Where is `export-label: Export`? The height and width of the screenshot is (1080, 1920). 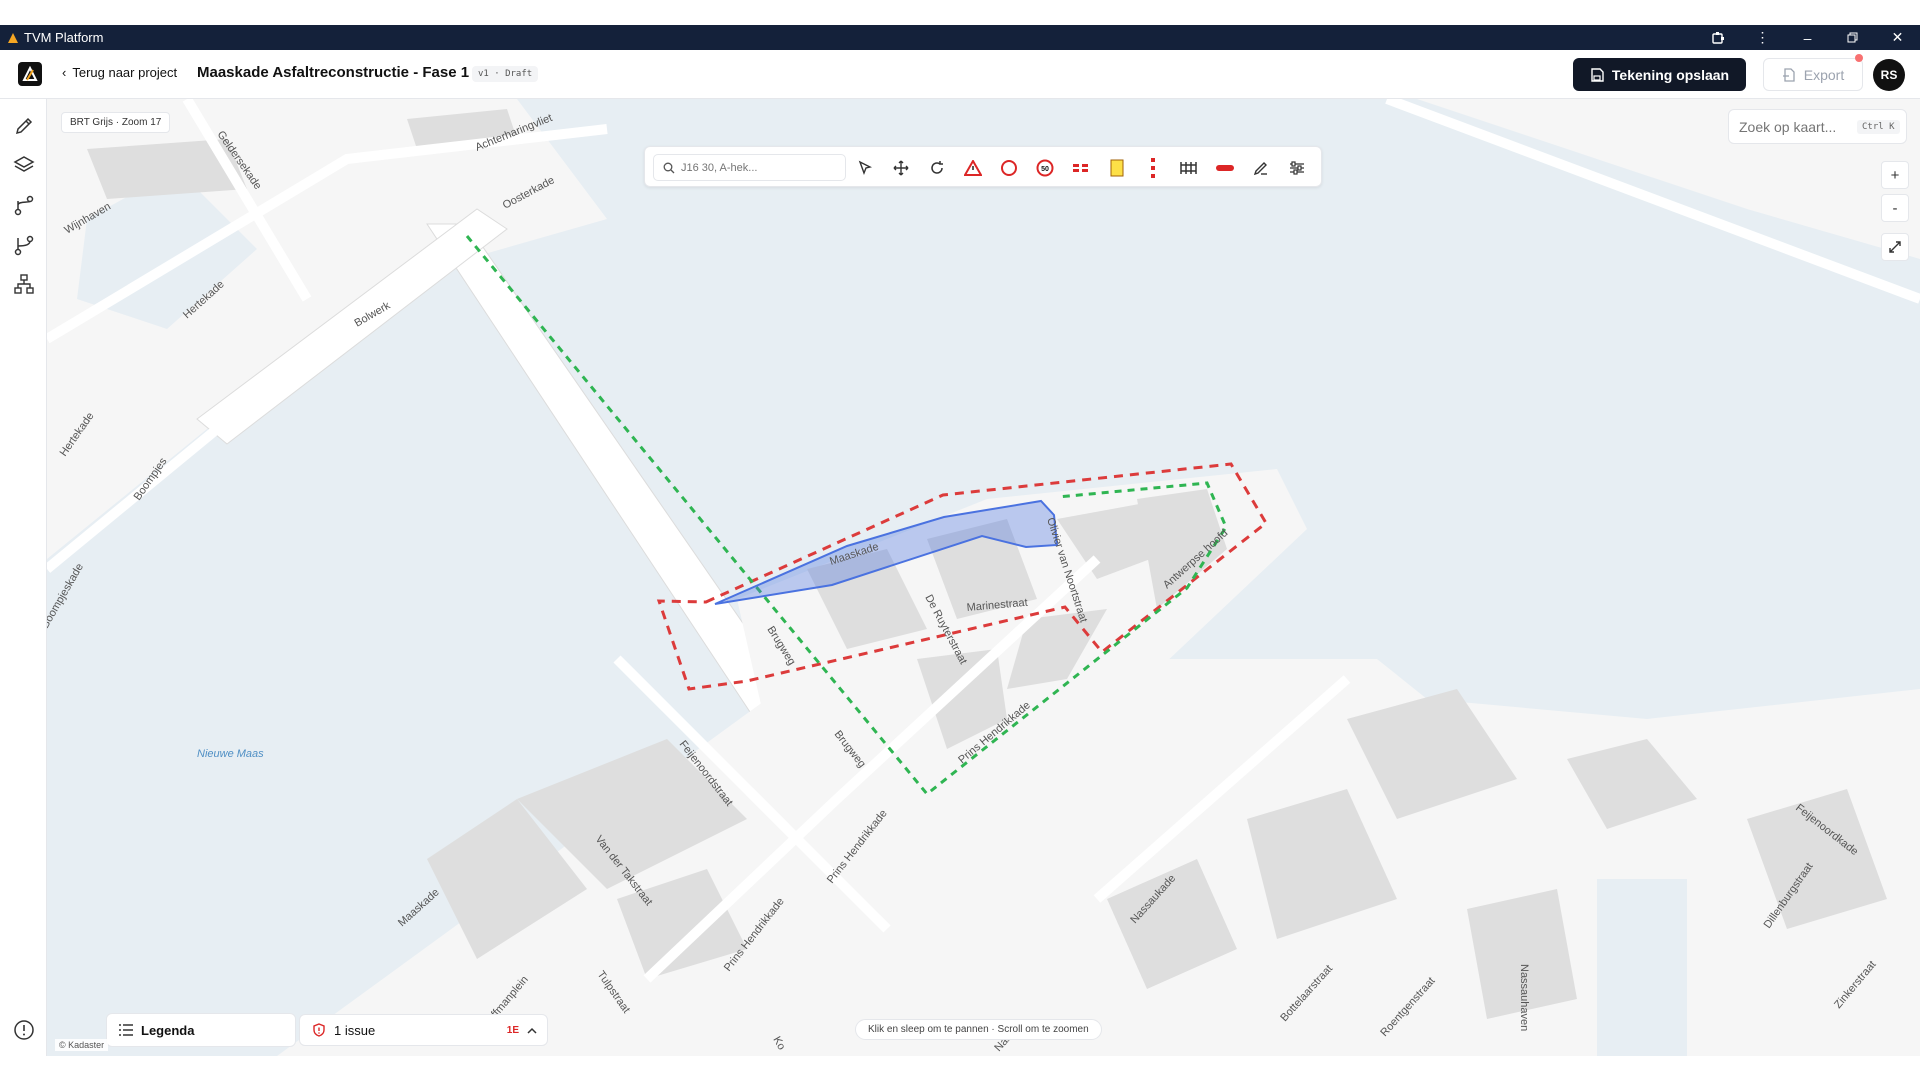 export-label: Export is located at coordinates (1824, 74).